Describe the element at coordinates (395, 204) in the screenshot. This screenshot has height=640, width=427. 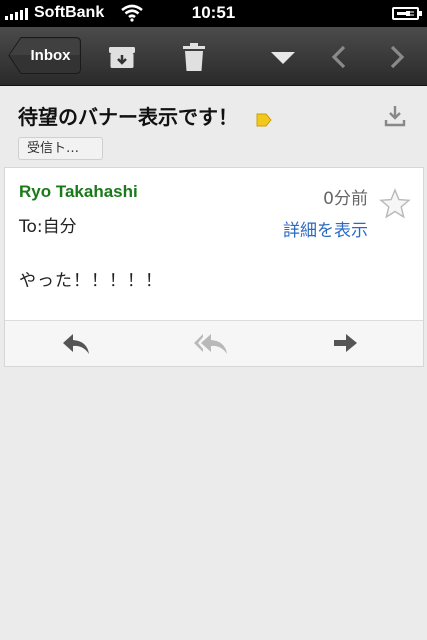
I see `star-icon` at that location.